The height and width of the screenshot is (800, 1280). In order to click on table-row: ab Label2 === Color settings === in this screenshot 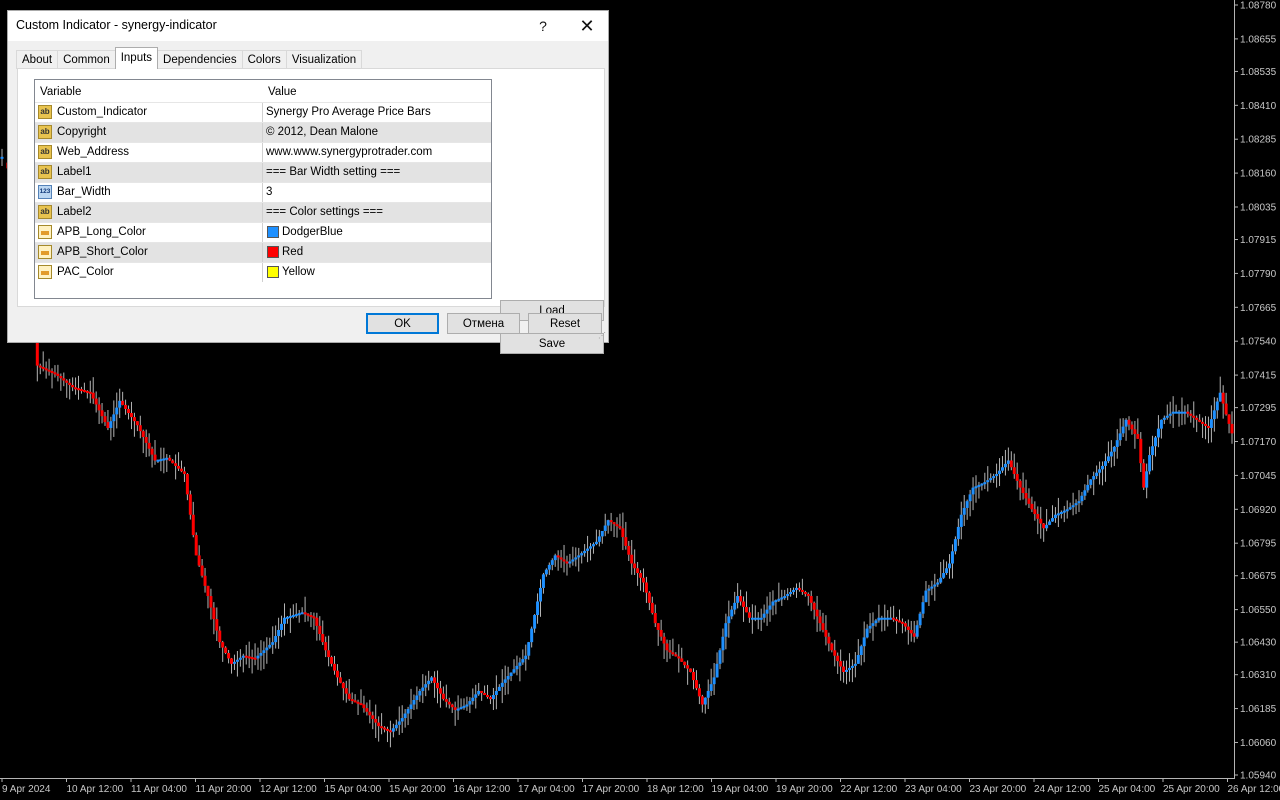, I will do `click(263, 212)`.